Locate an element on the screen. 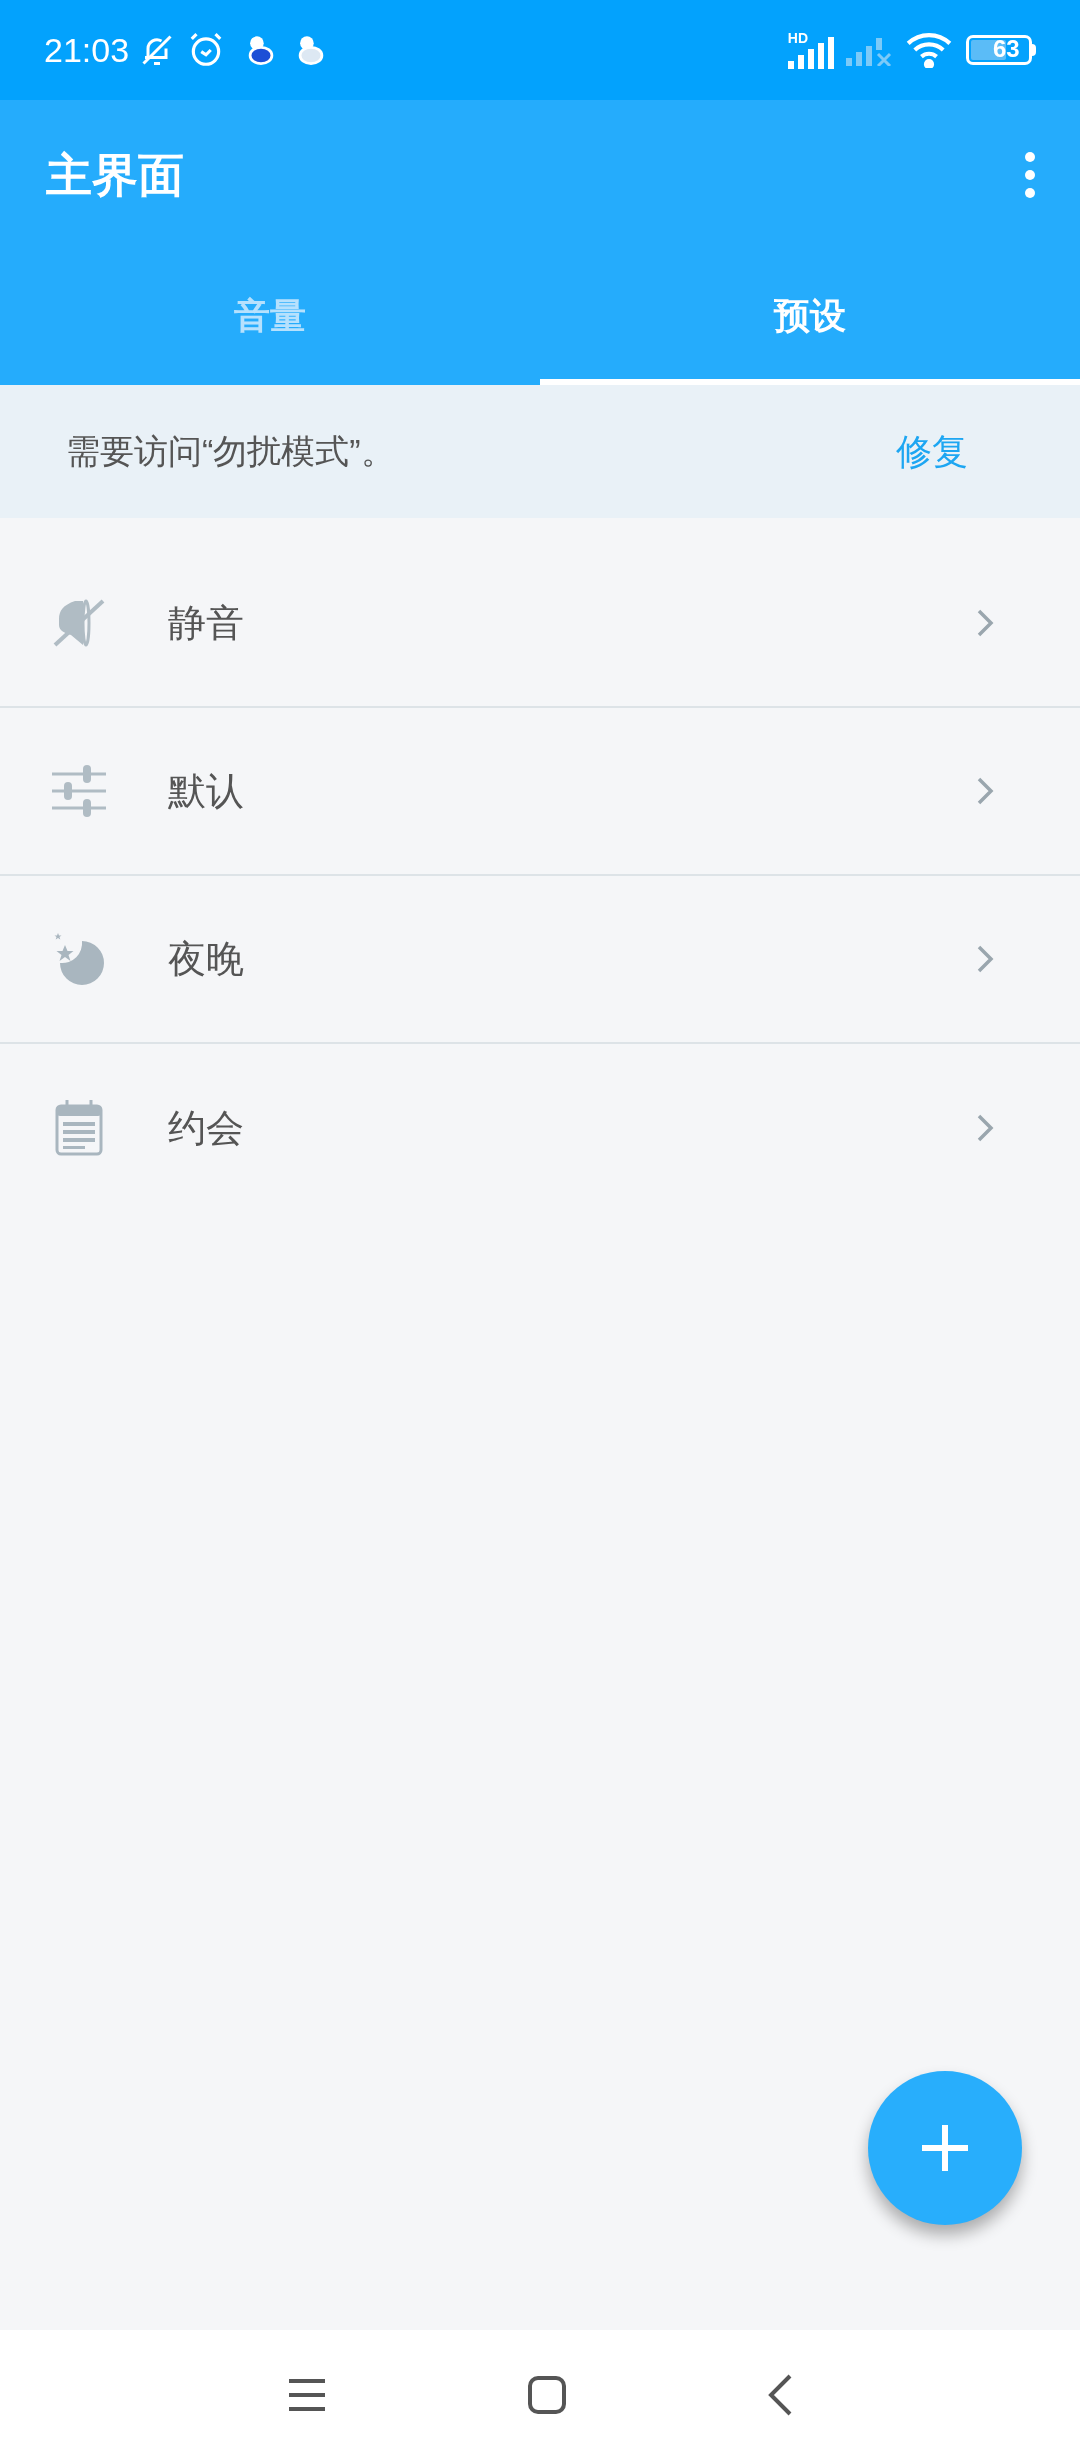 This screenshot has height=2460, width=1080. battery-level: 63 is located at coordinates (1006, 49).